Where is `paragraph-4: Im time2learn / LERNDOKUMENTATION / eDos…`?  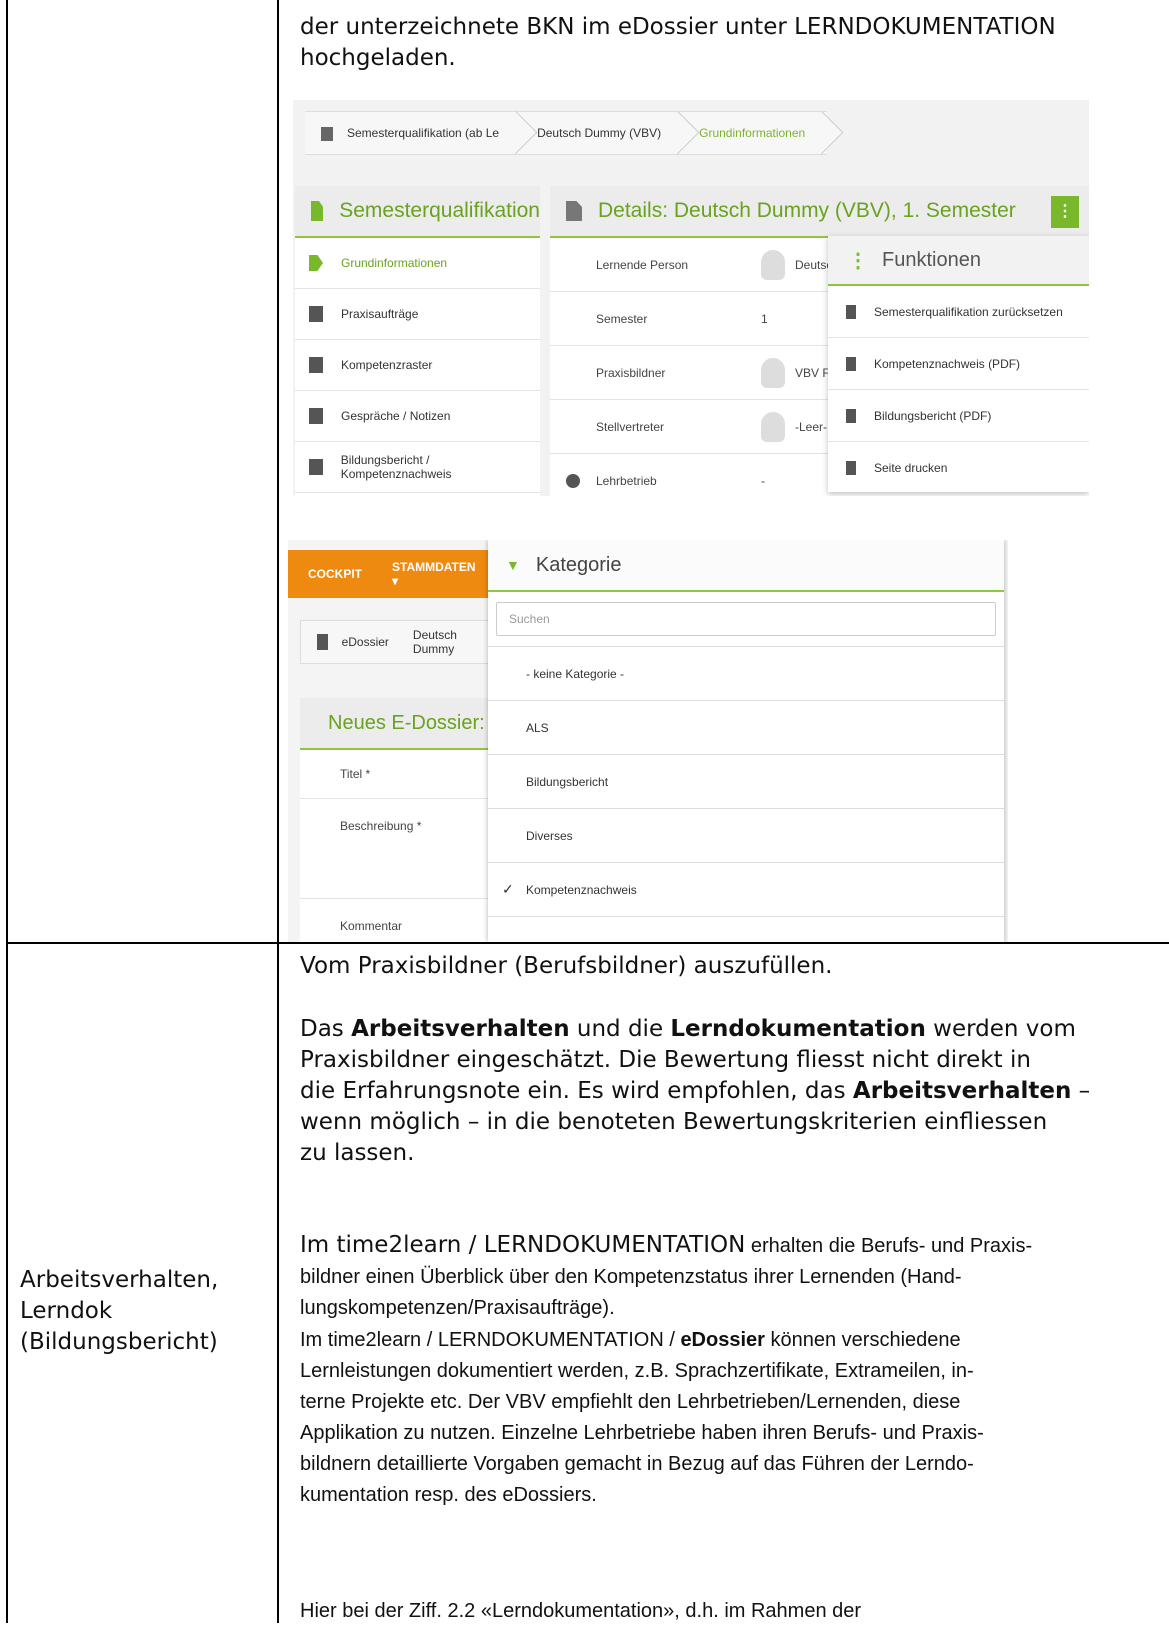 paragraph-4: Im time2learn / LERNDOKUMENTATION / eDos… is located at coordinates (642, 1417).